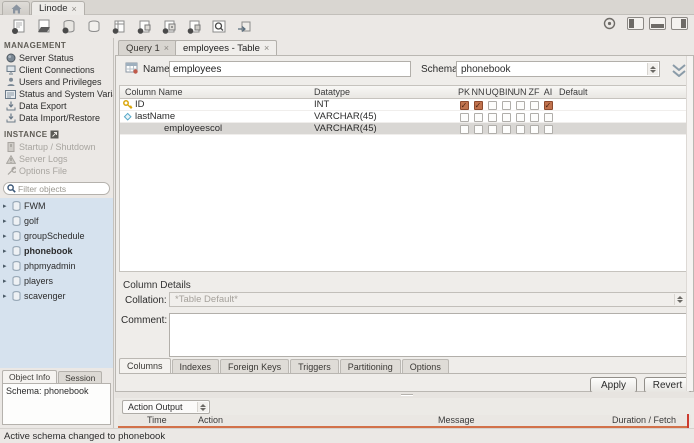  Describe the element at coordinates (30, 376) in the screenshot. I see `tab-object-info: Object Info` at that location.